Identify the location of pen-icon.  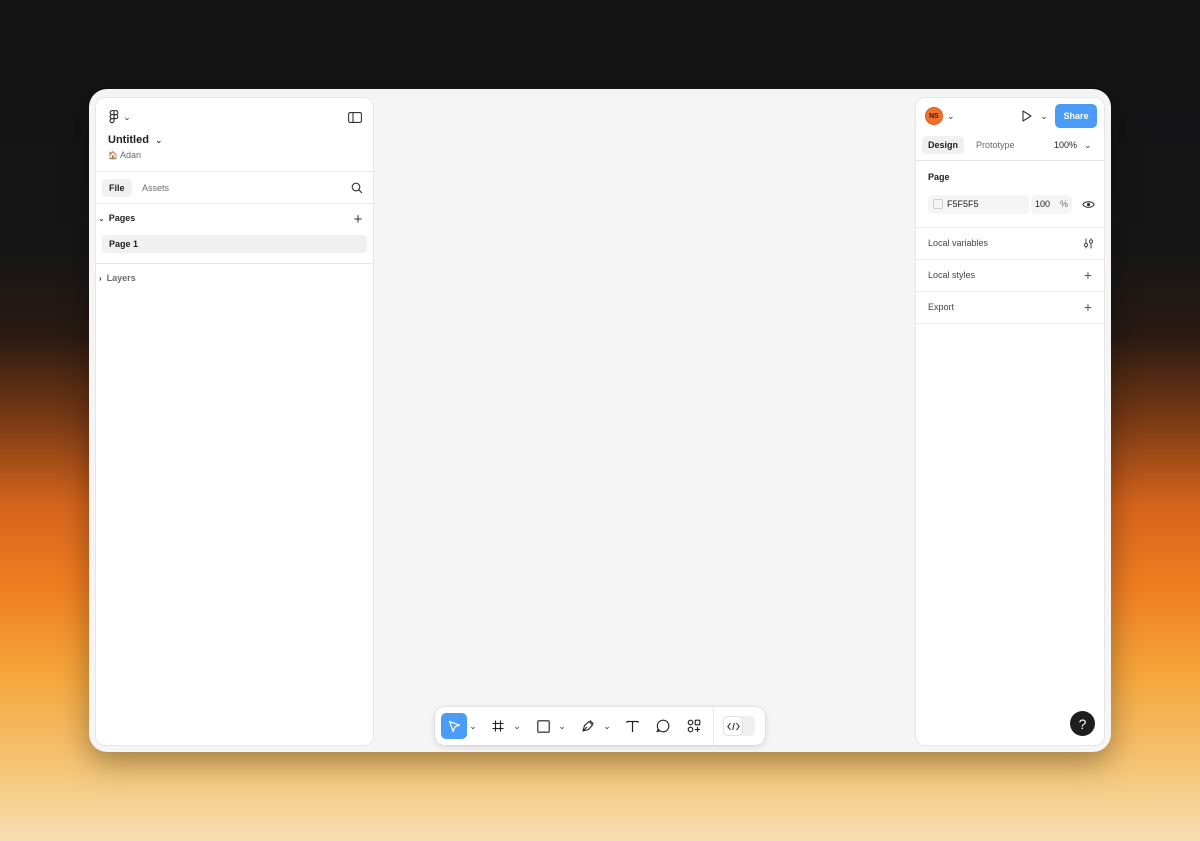
(588, 726).